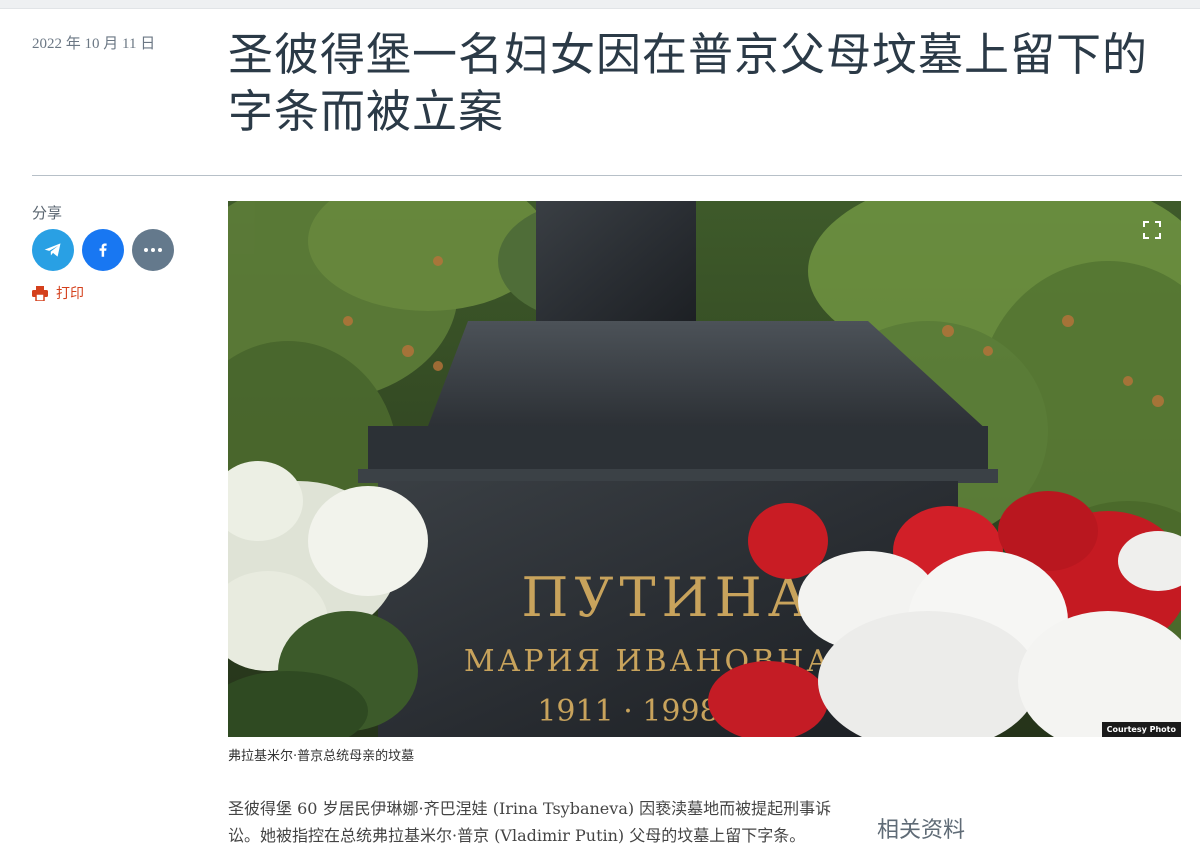 This screenshot has width=1200, height=849. I want to click on engraving-years: 1911 · 1998, so click(627, 711).